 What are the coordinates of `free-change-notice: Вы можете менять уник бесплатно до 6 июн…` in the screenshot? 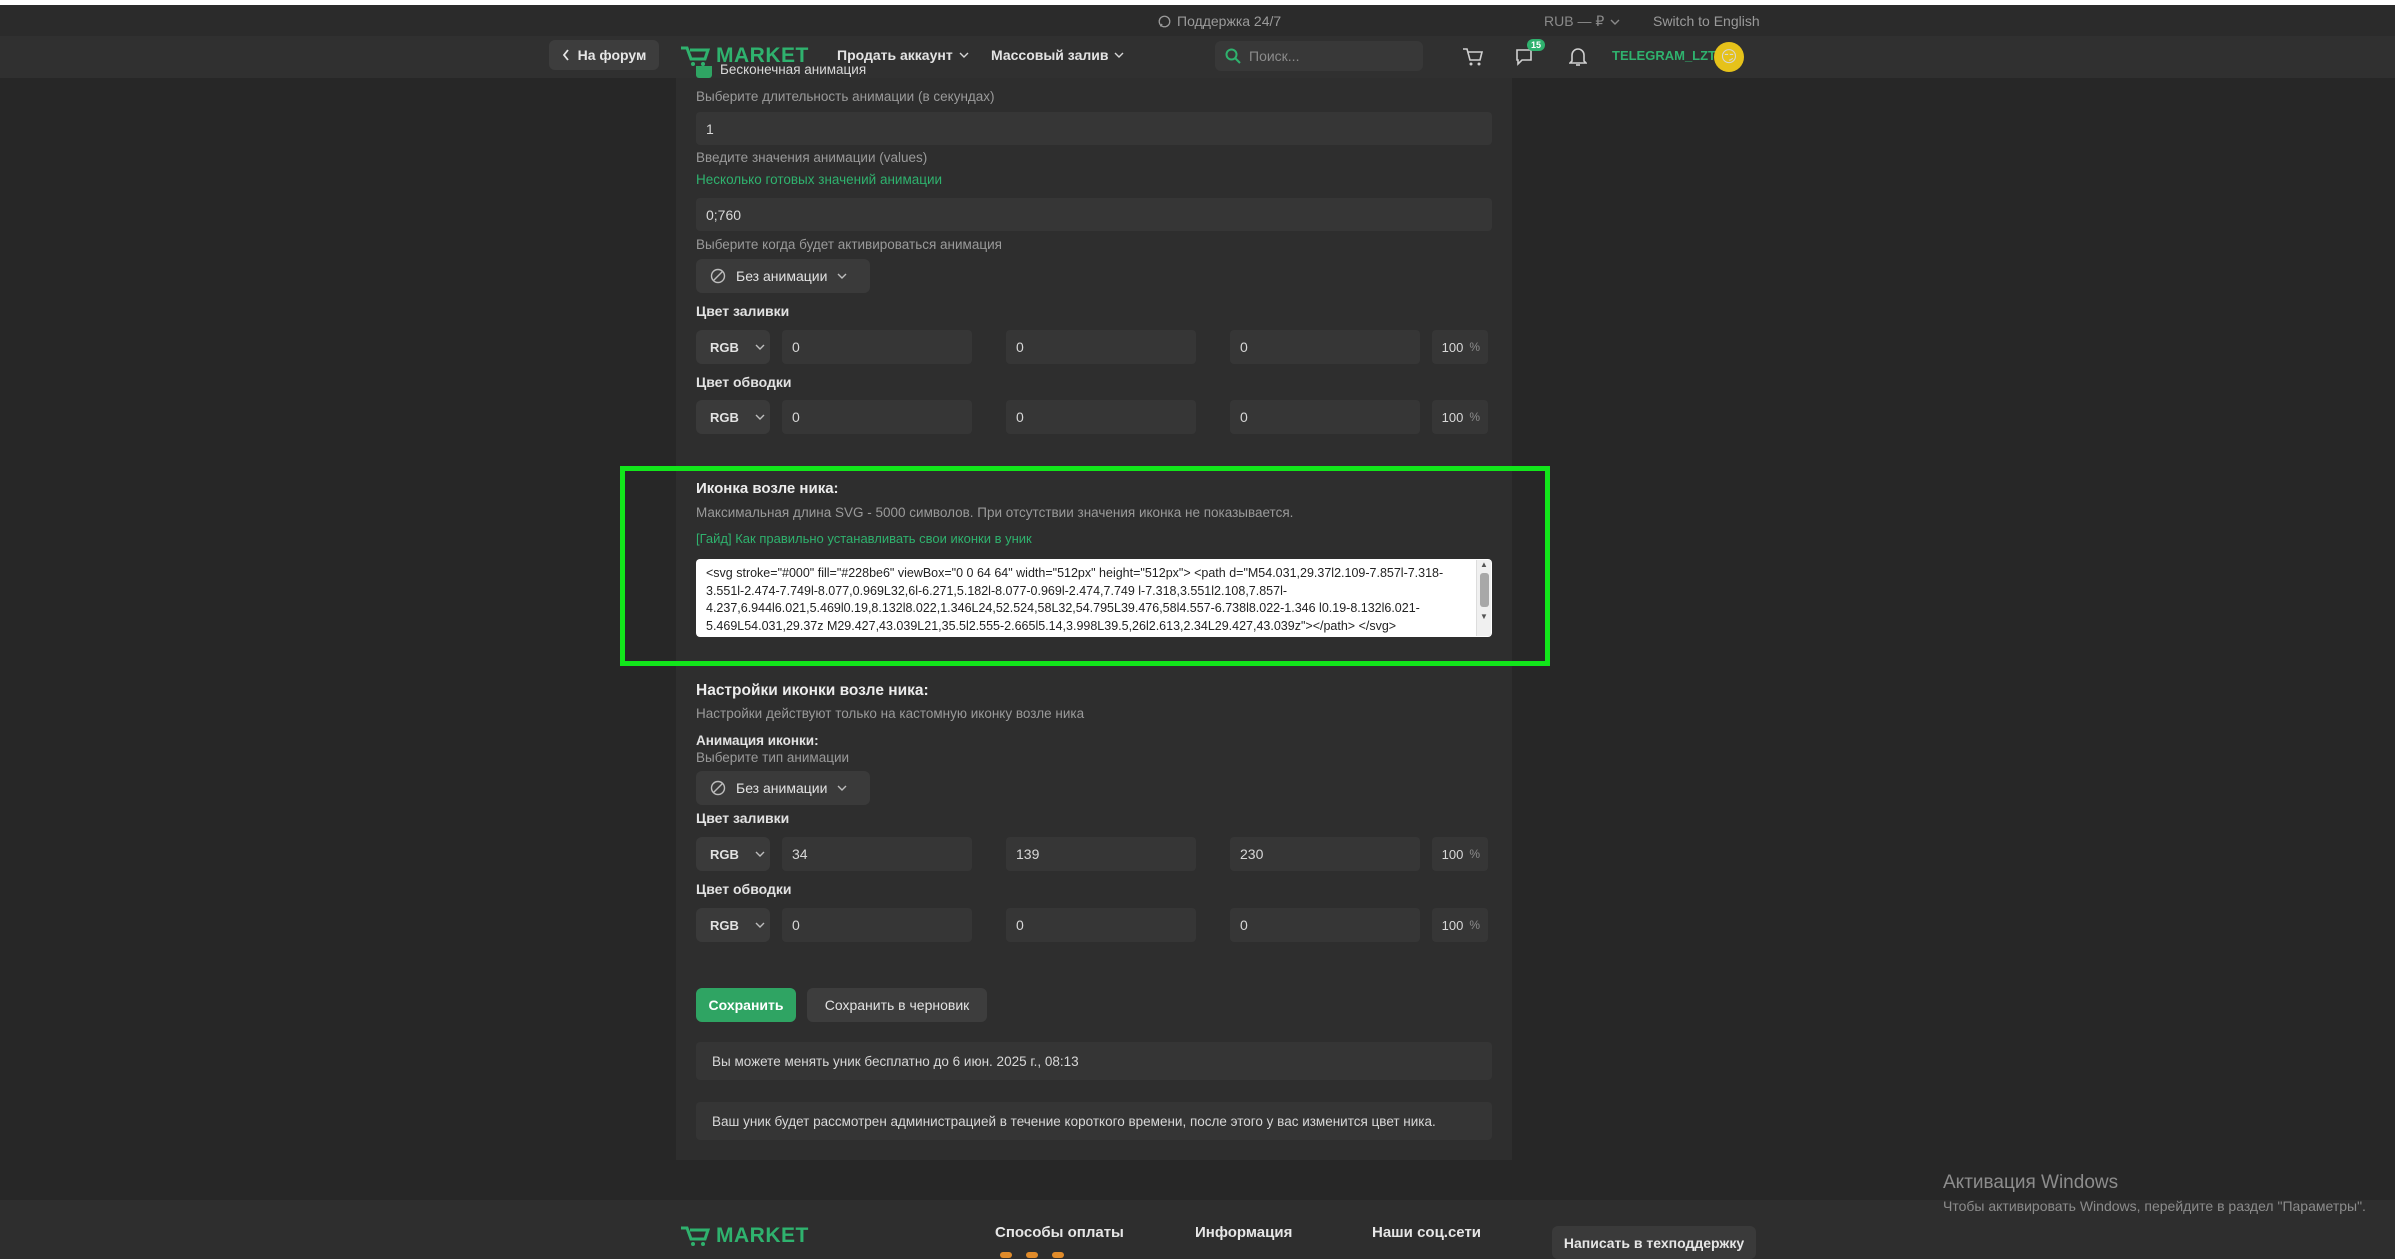 It's located at (1094, 1061).